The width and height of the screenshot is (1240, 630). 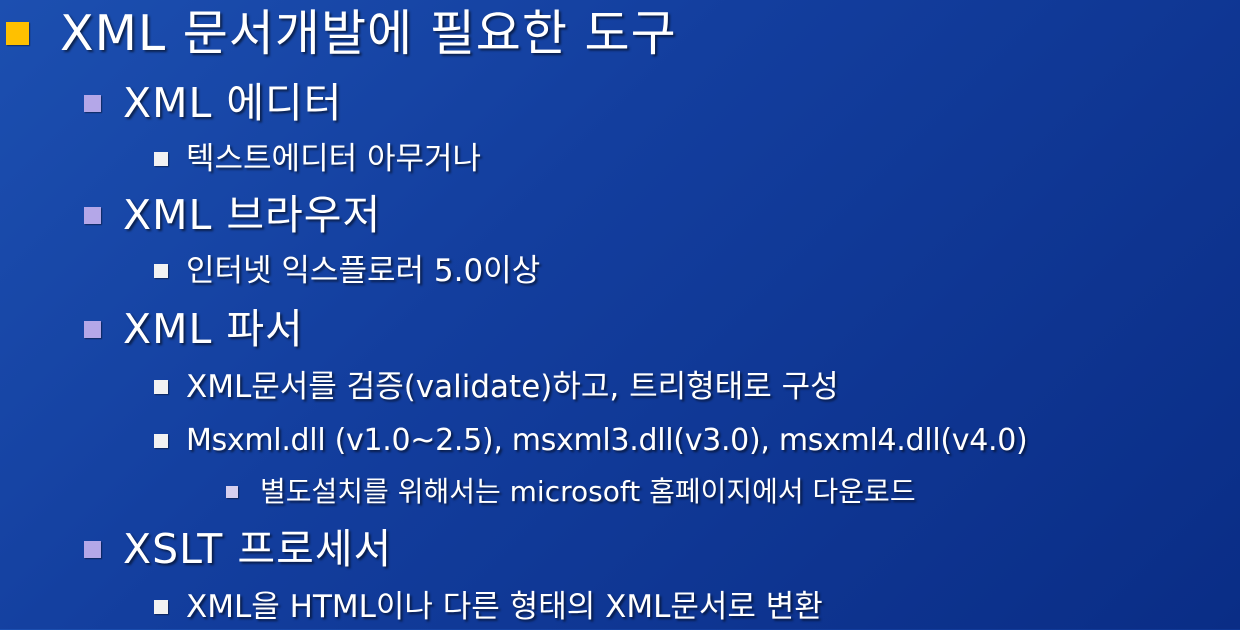 I want to click on xml-parser-validate: XML문서를 검증(validate)하고, 트리형태로 구성, so click(x=512, y=387).